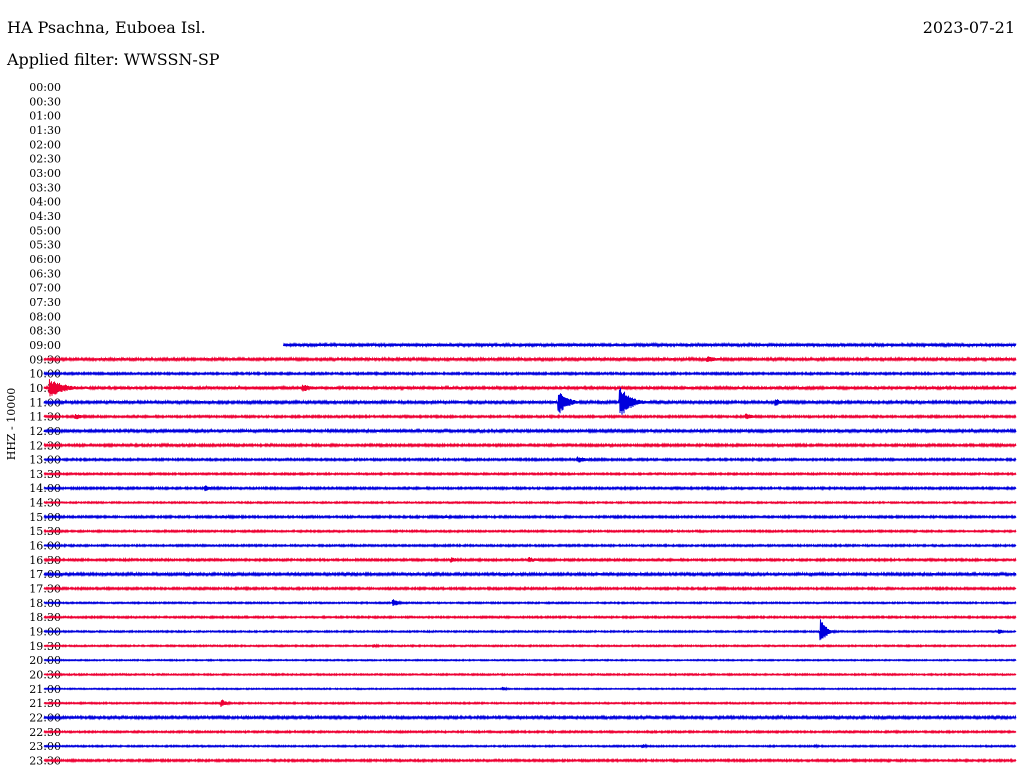  Describe the element at coordinates (45, 116) in the screenshot. I see `time-label-0100: 01:00` at that location.